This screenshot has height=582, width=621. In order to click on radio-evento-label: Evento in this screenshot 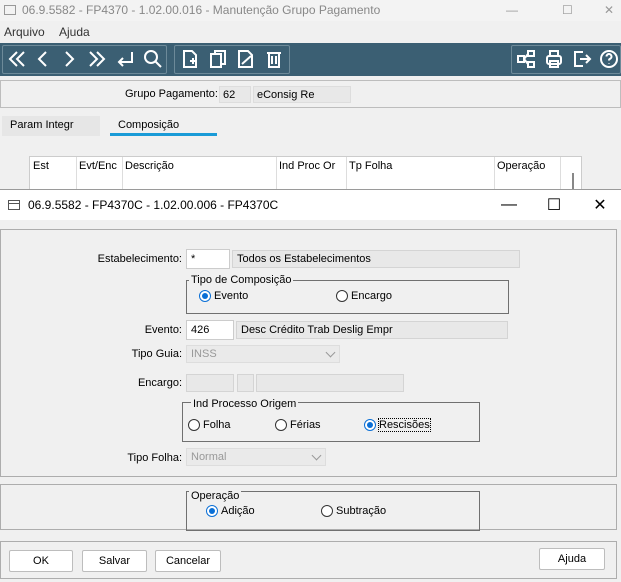, I will do `click(231, 296)`.